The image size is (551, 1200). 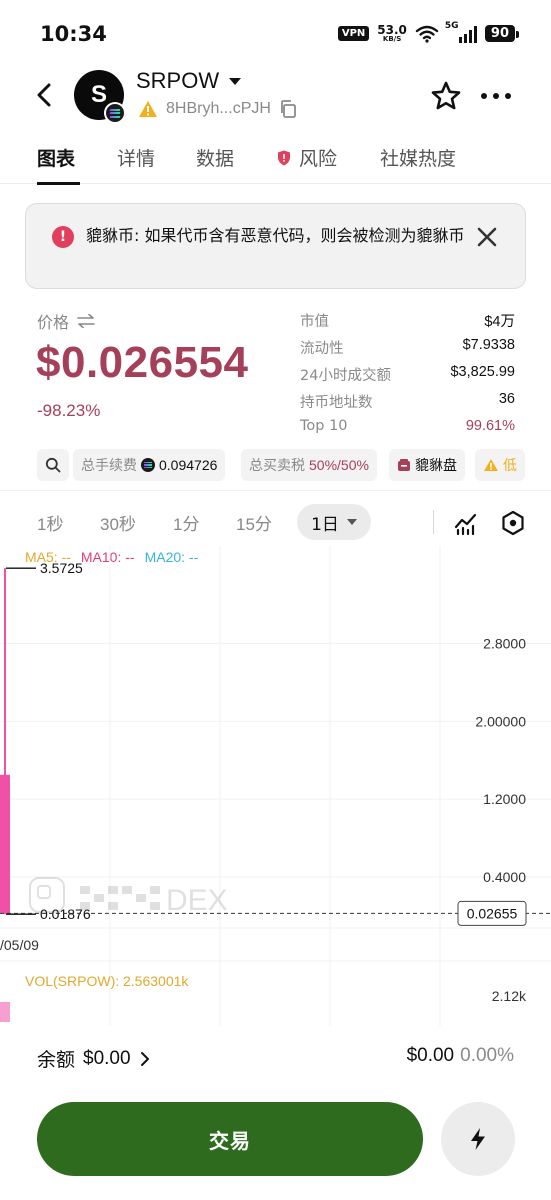 I want to click on current-price-label: 0.02655, so click(x=492, y=913).